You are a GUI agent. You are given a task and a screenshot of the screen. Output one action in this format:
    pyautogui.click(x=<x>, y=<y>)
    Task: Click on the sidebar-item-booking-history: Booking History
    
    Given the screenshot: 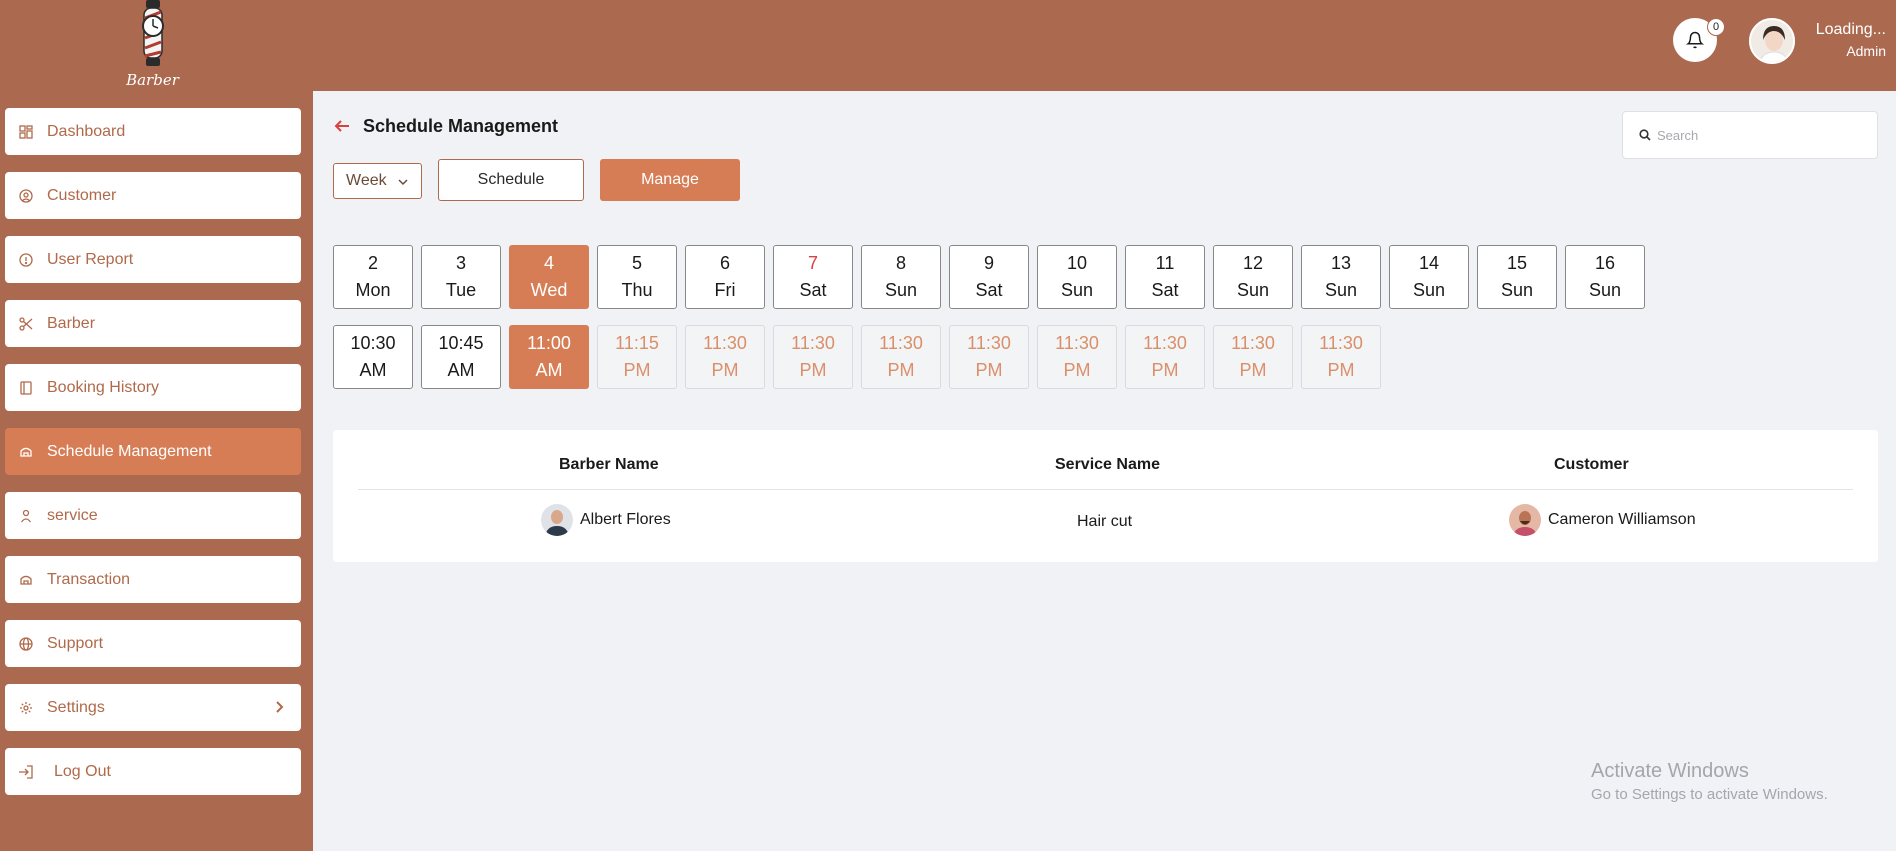 What is the action you would take?
    pyautogui.click(x=153, y=387)
    